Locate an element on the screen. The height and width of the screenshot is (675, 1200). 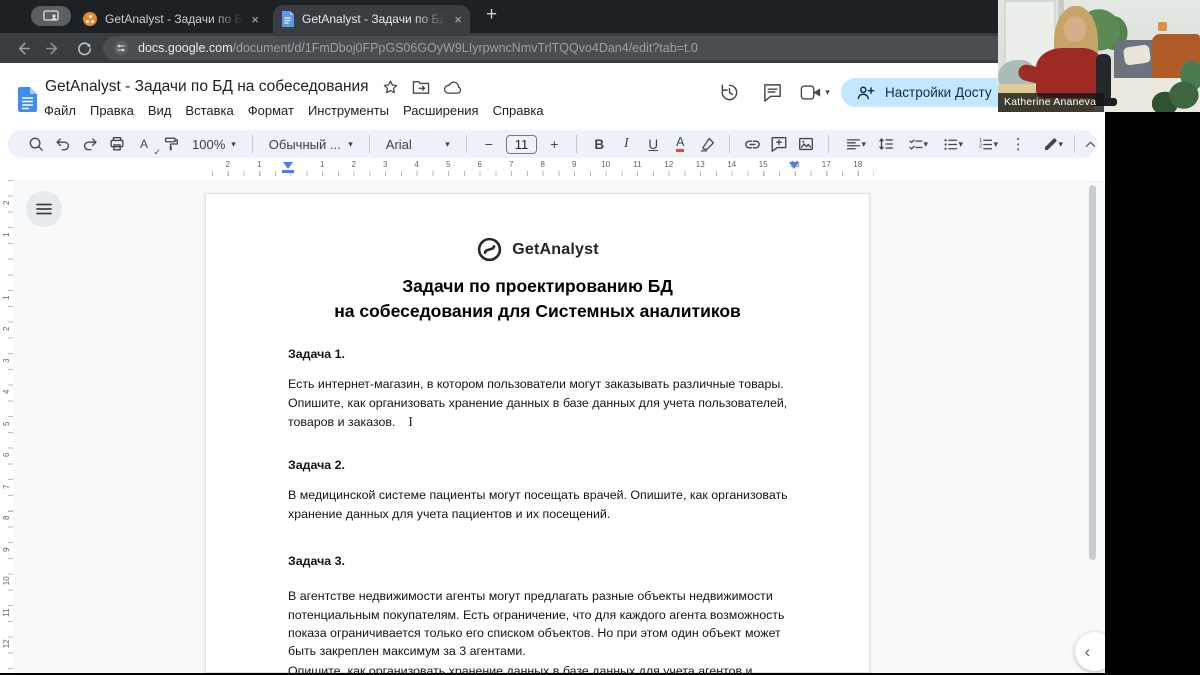
window-control-pill is located at coordinates (51, 16).